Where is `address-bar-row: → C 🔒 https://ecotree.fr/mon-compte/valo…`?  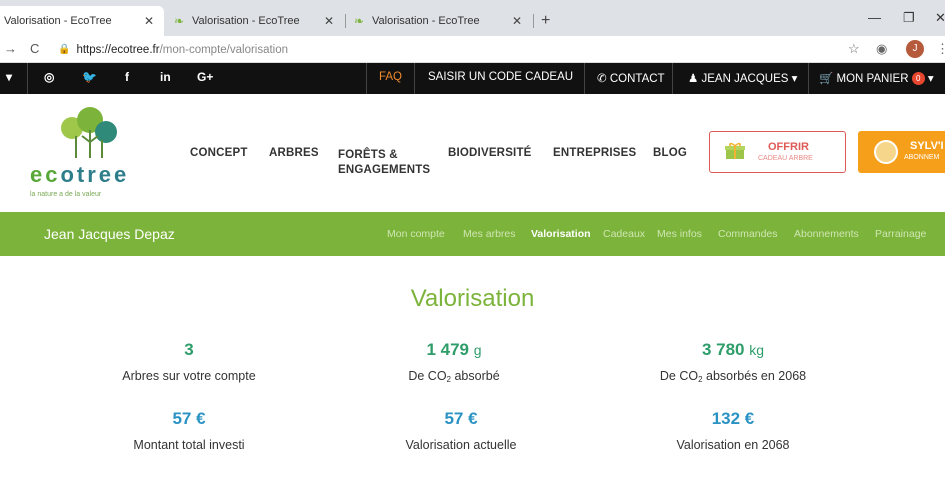 address-bar-row: → C 🔒 https://ecotree.fr/mon-compte/valo… is located at coordinates (472, 49).